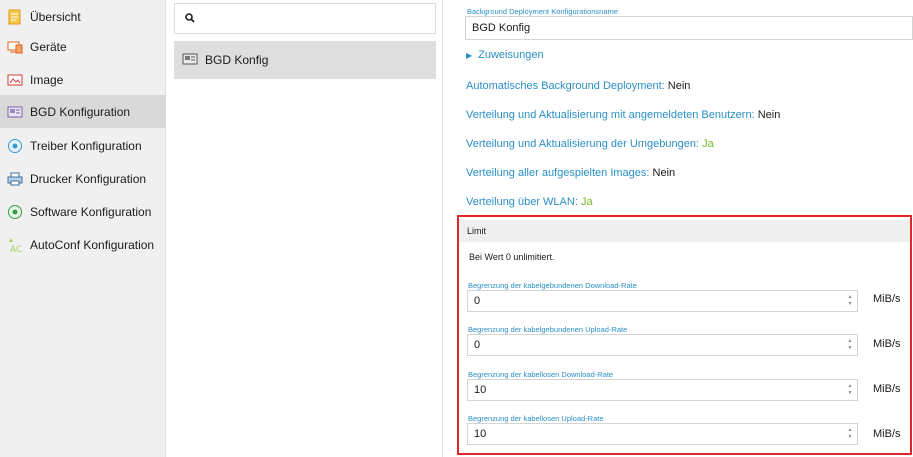 Image resolution: width=913 pixels, height=457 pixels. I want to click on image-icon, so click(14, 79).